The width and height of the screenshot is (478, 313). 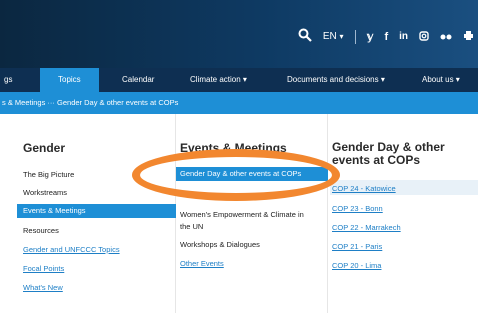 I want to click on nav-item-topics: Topics, so click(x=69, y=80).